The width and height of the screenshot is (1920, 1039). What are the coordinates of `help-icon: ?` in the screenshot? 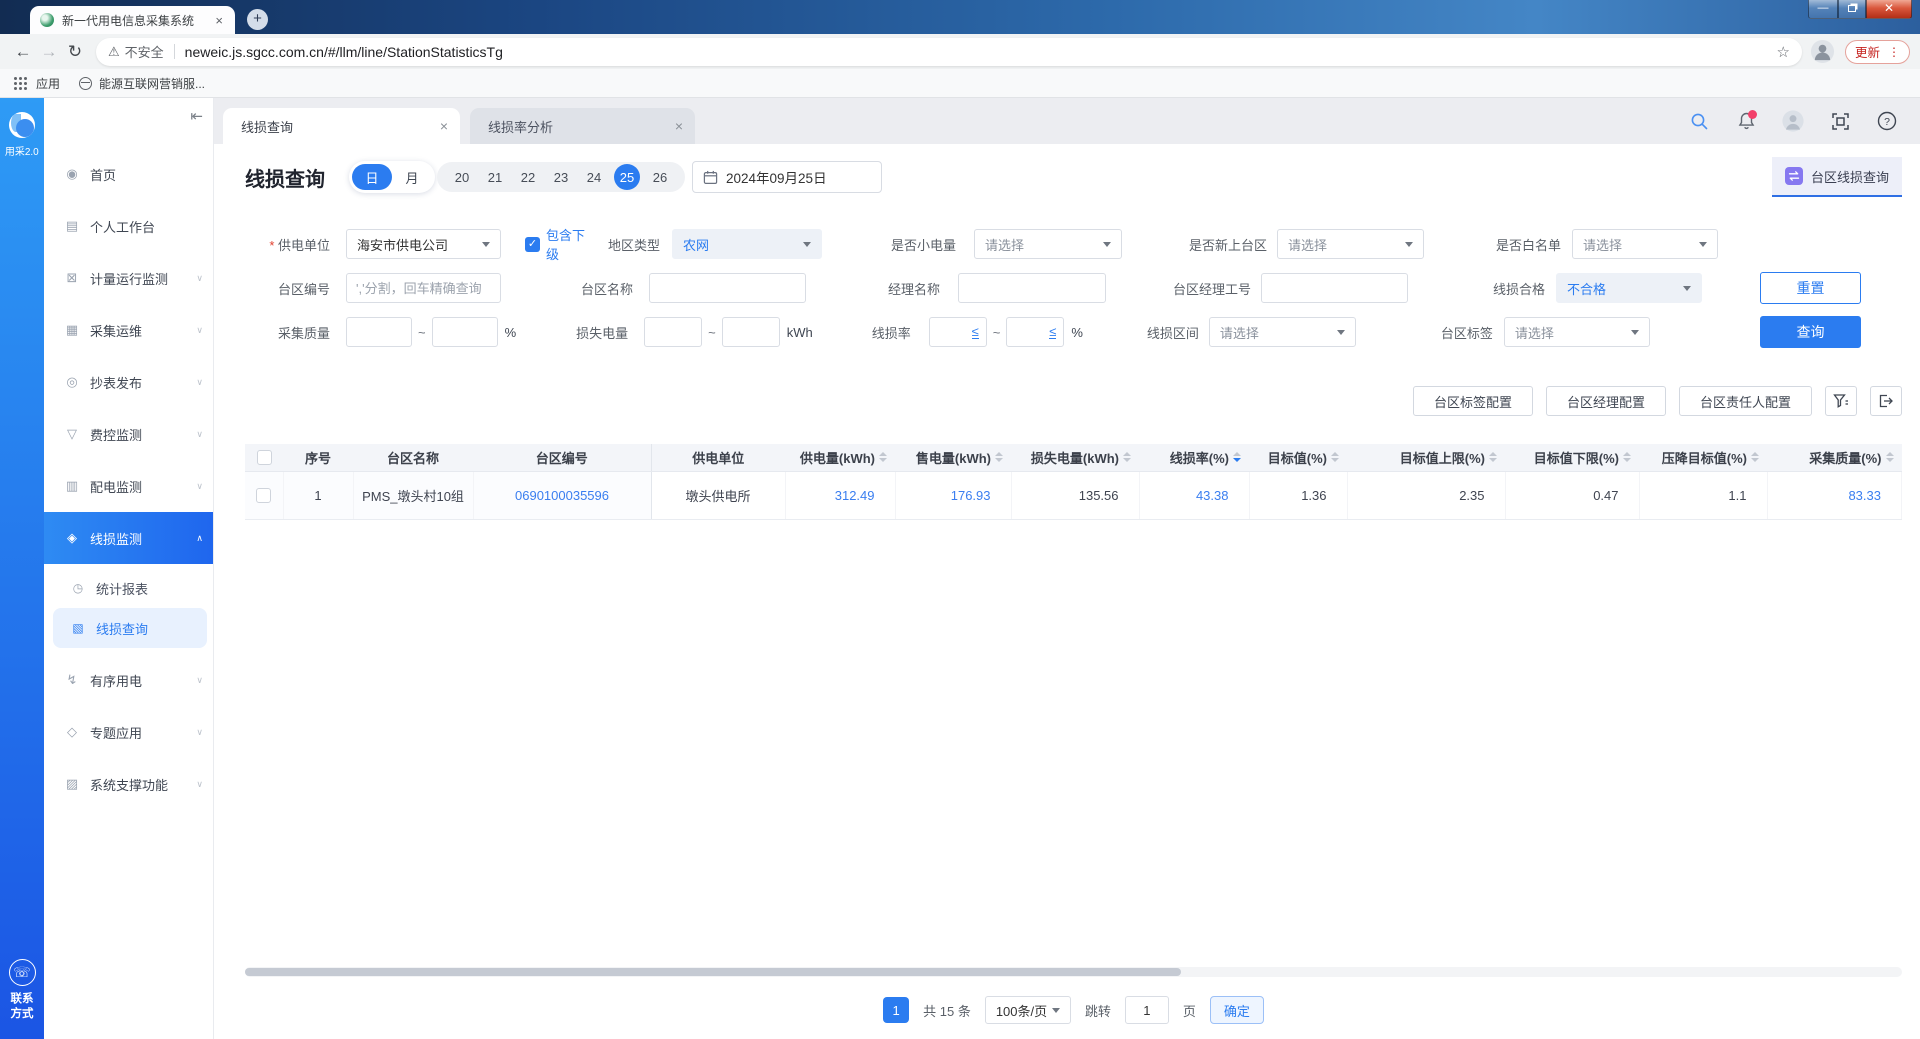 It's located at (1887, 121).